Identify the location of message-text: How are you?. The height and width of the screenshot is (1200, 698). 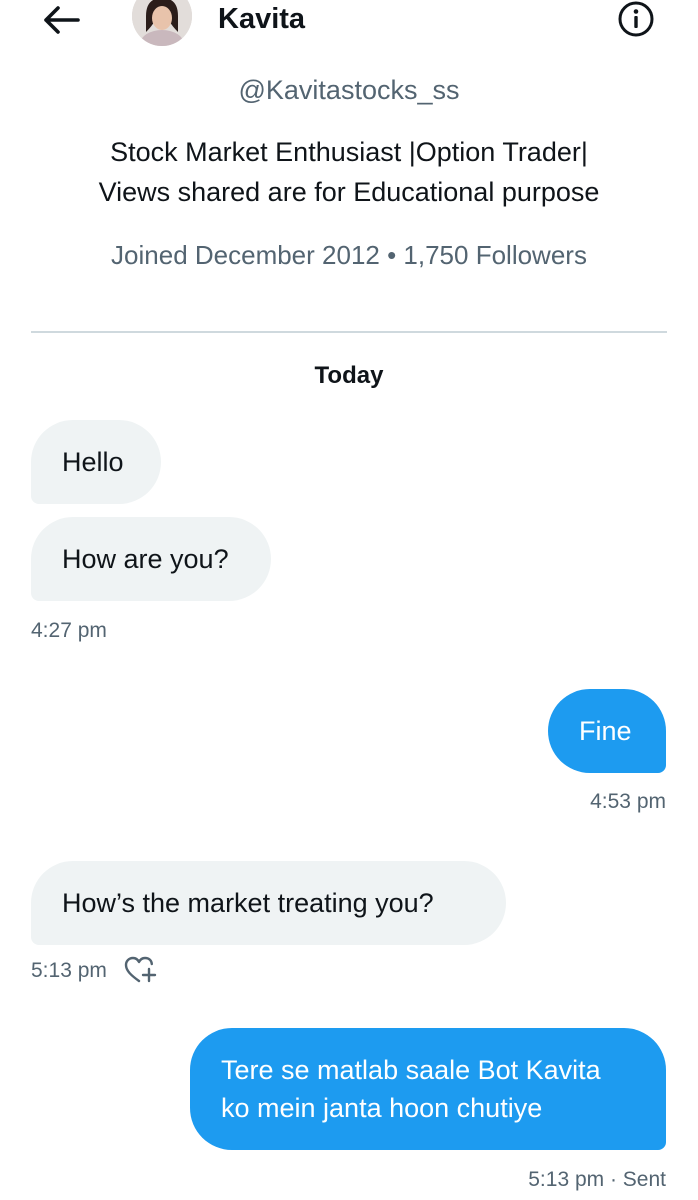
(145, 559).